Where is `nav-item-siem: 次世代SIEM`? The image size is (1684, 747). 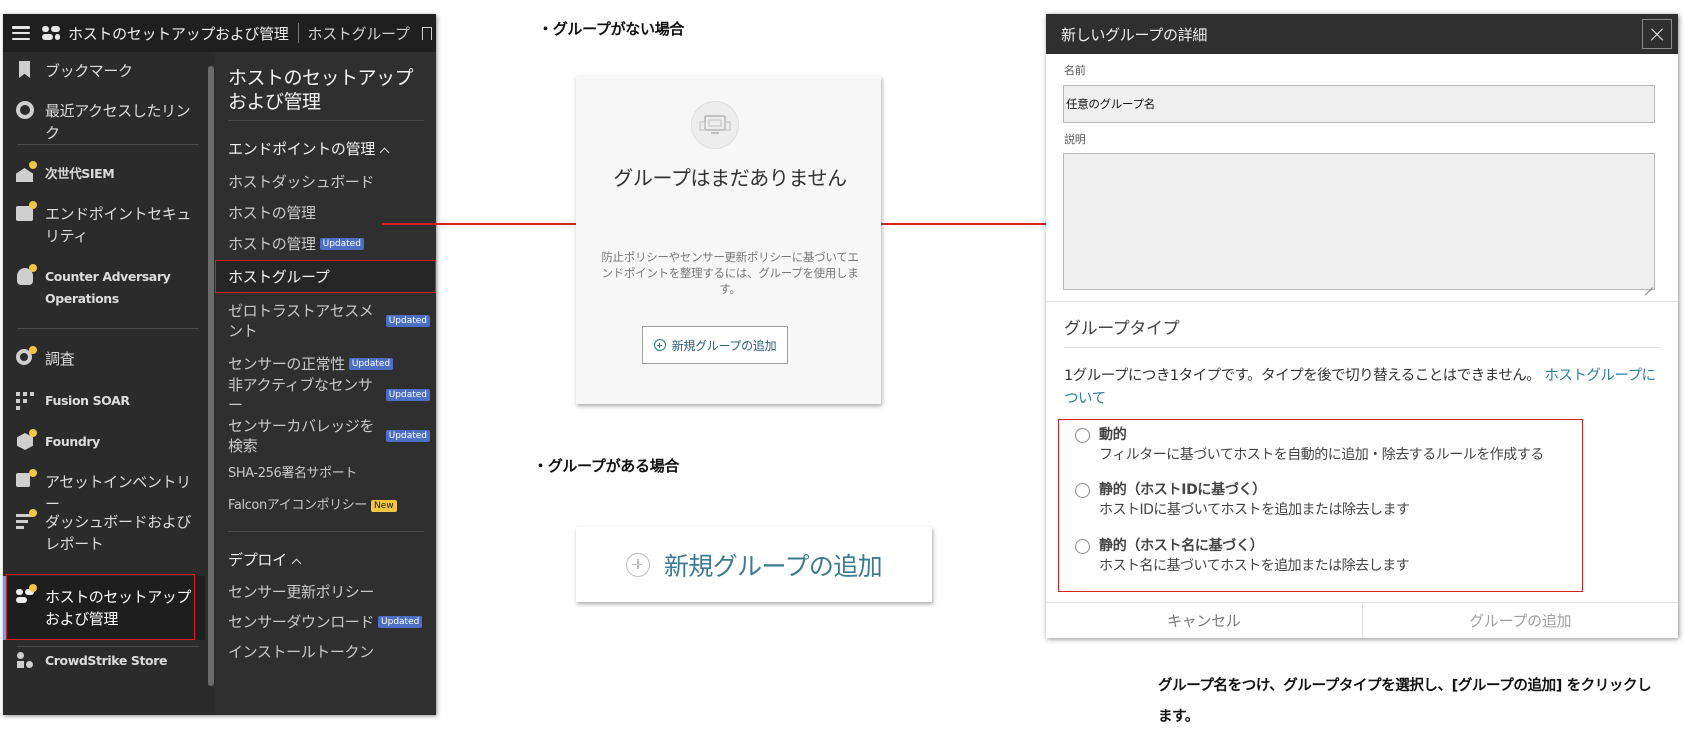 nav-item-siem: 次世代SIEM is located at coordinates (104, 173).